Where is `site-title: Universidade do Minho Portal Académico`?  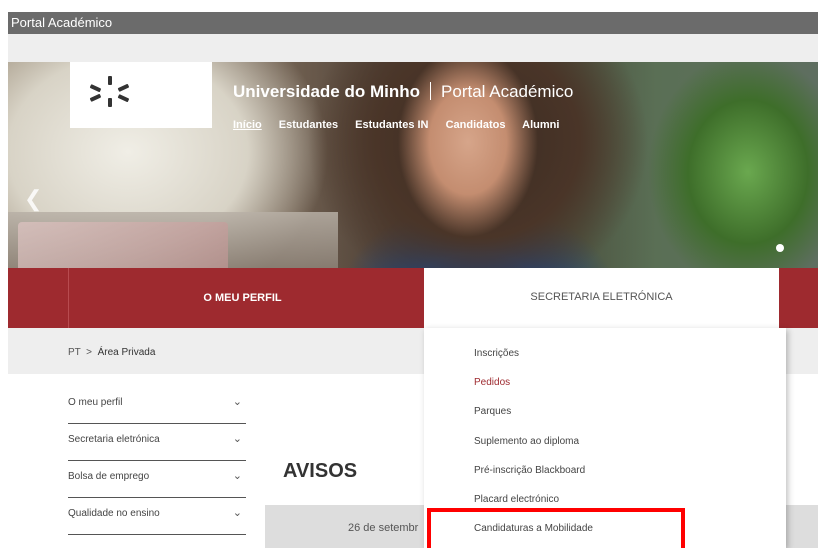
site-title: Universidade do Minho Portal Académico is located at coordinates (403, 92).